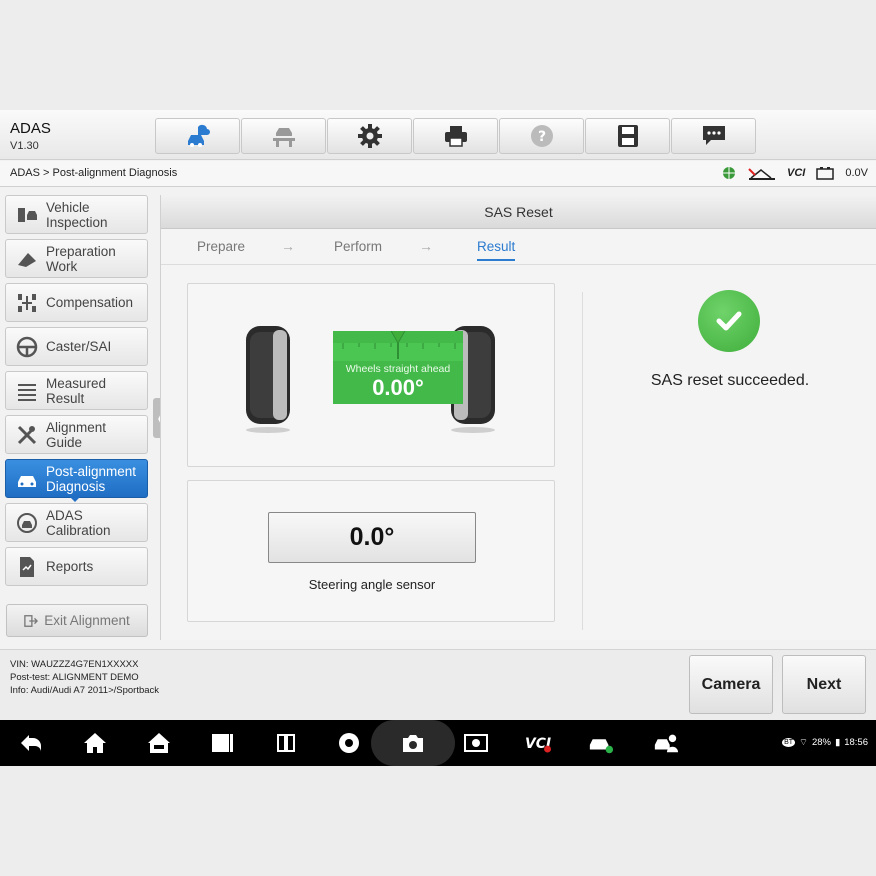 This screenshot has height=876, width=876. What do you see at coordinates (27, 391) in the screenshot?
I see `list-icon` at bounding box center [27, 391].